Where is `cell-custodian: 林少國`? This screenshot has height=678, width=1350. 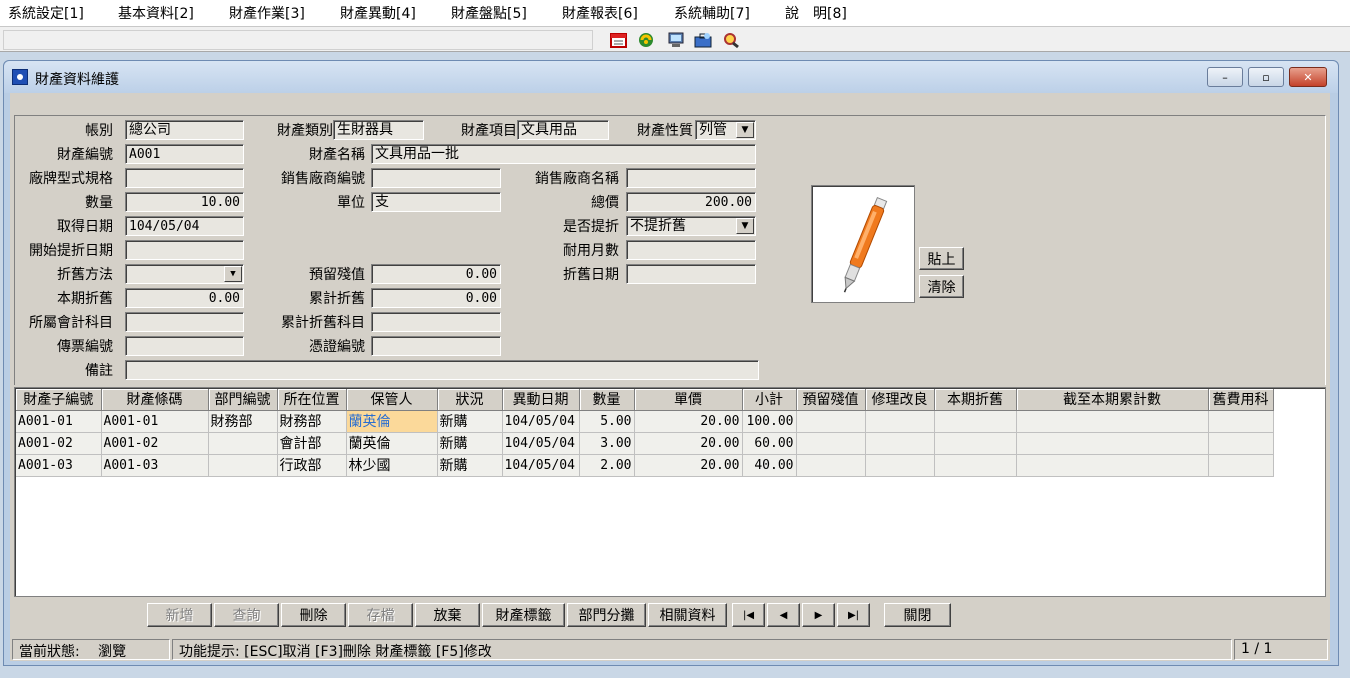 cell-custodian: 林少國 is located at coordinates (392, 465).